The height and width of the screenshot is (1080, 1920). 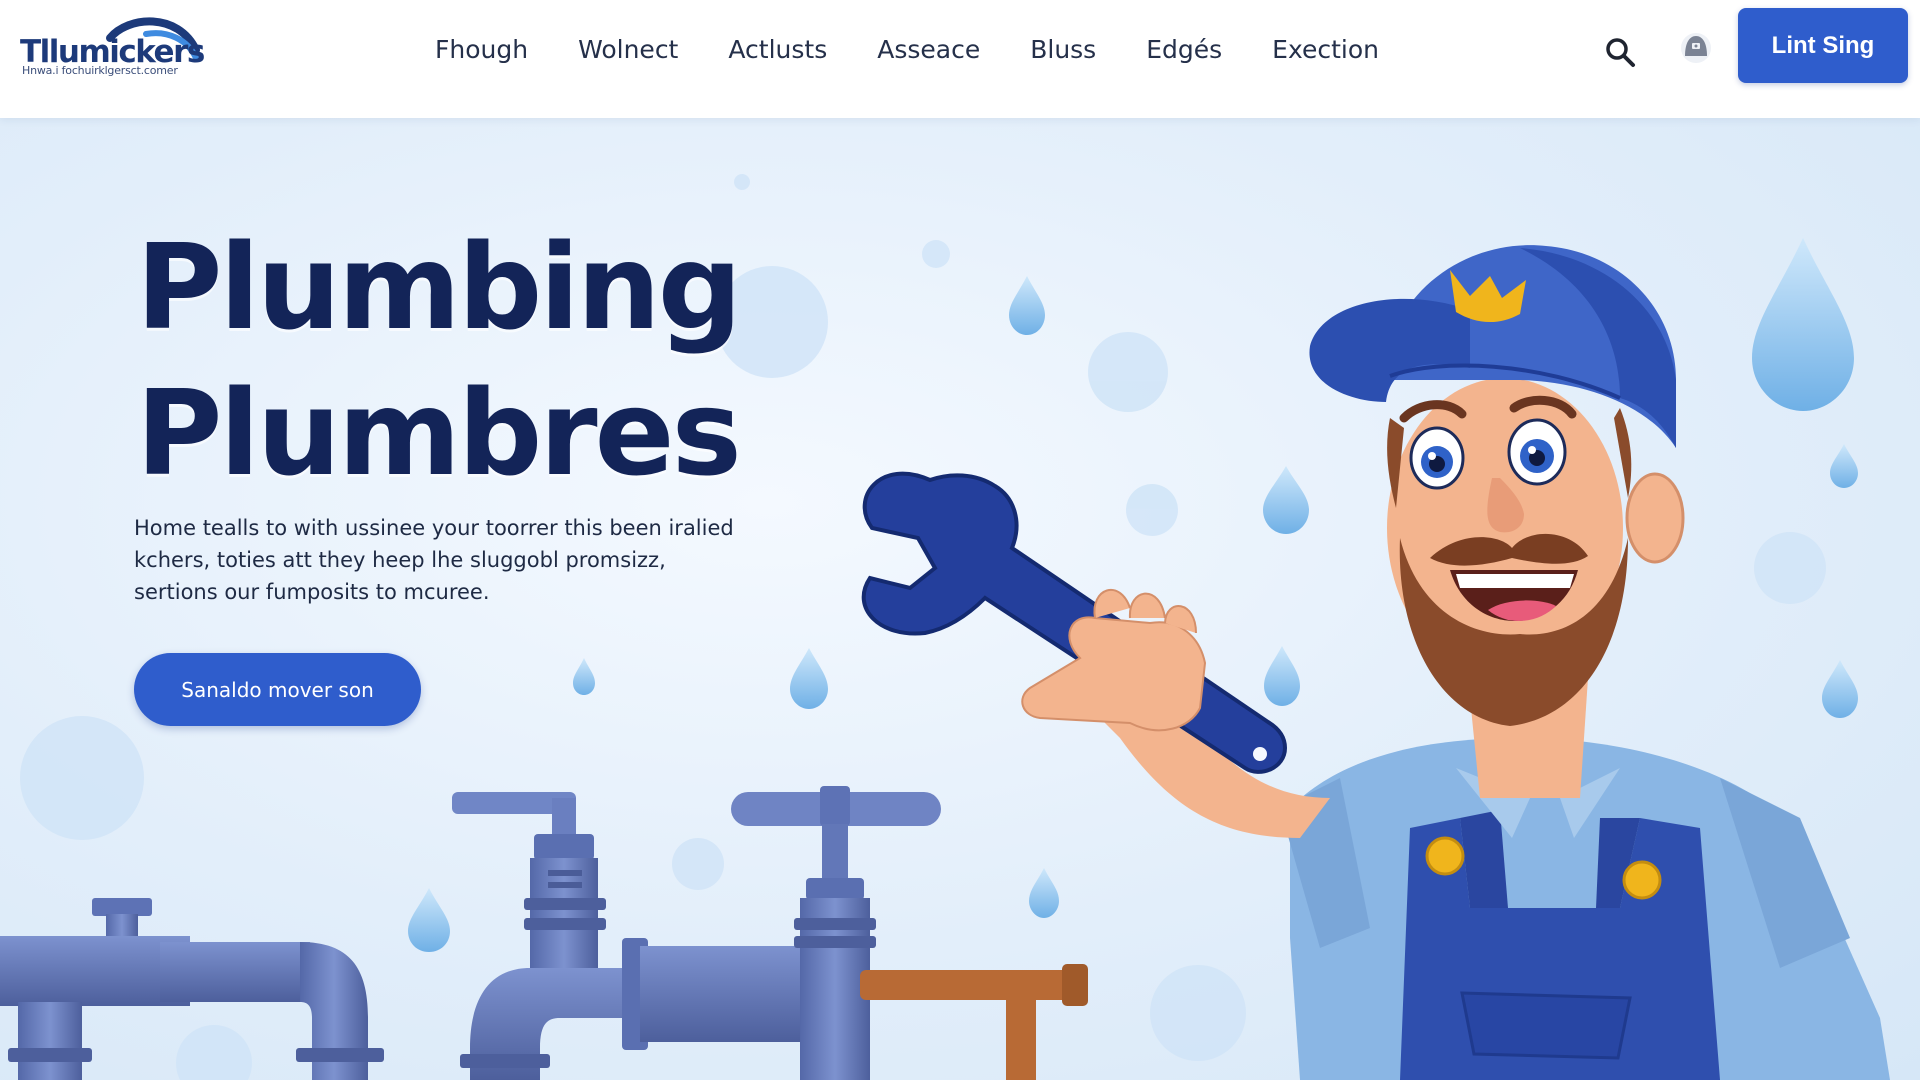 What do you see at coordinates (192, 989) in the screenshot?
I see `pipe-illustration-left` at bounding box center [192, 989].